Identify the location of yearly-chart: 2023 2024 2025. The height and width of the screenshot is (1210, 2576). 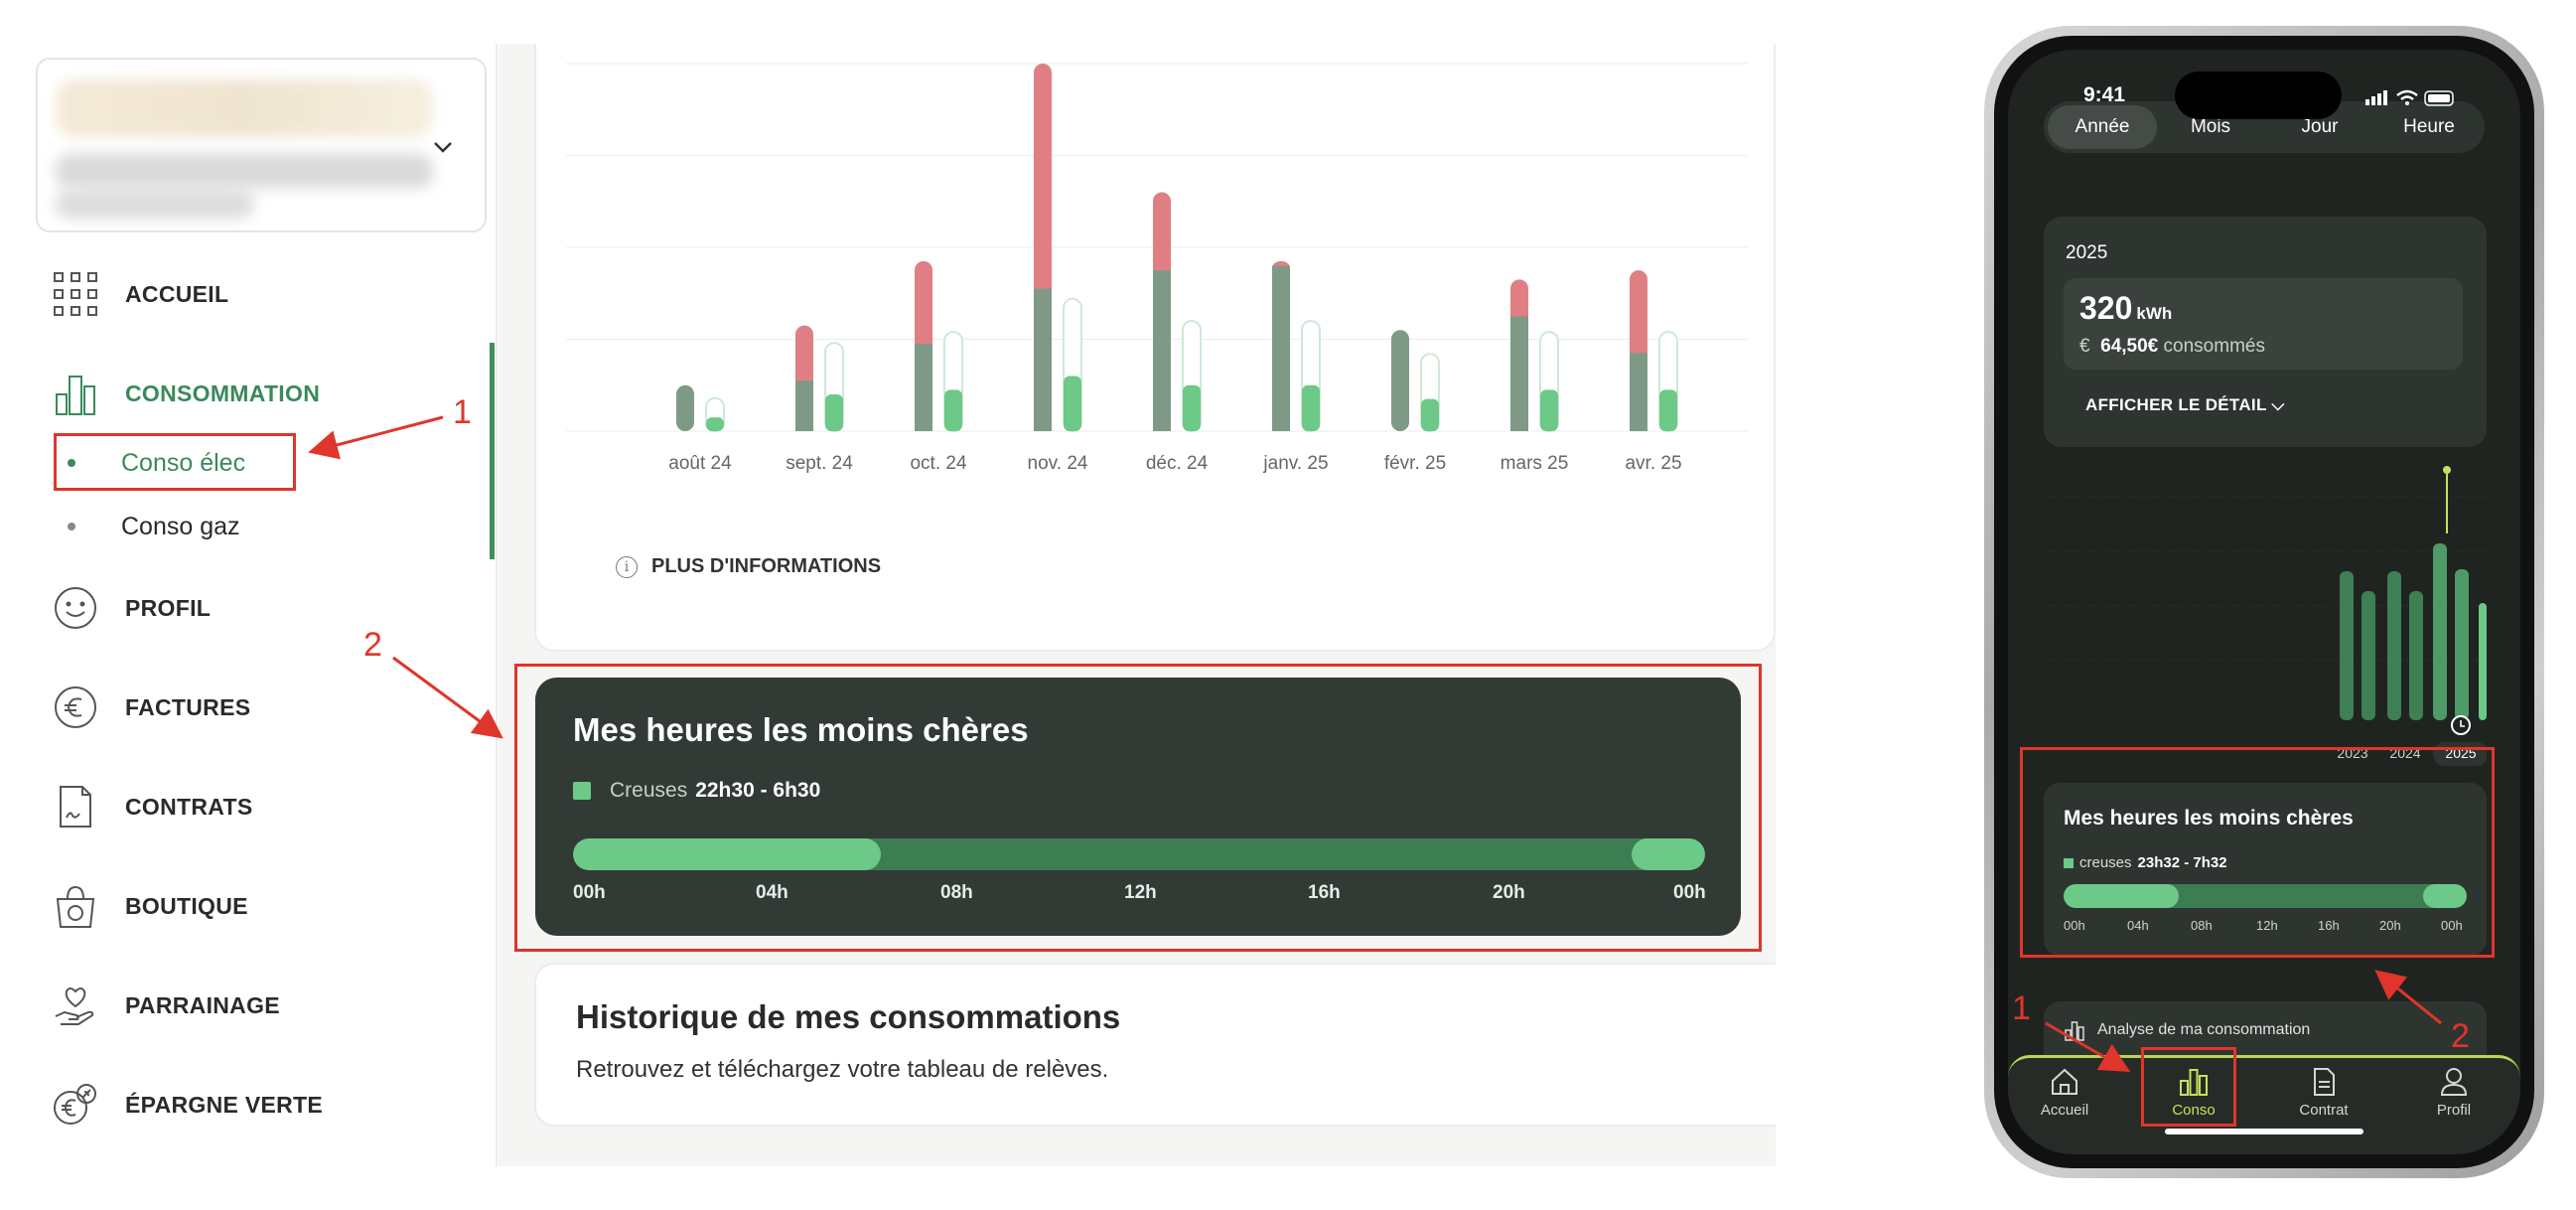
(2265, 616).